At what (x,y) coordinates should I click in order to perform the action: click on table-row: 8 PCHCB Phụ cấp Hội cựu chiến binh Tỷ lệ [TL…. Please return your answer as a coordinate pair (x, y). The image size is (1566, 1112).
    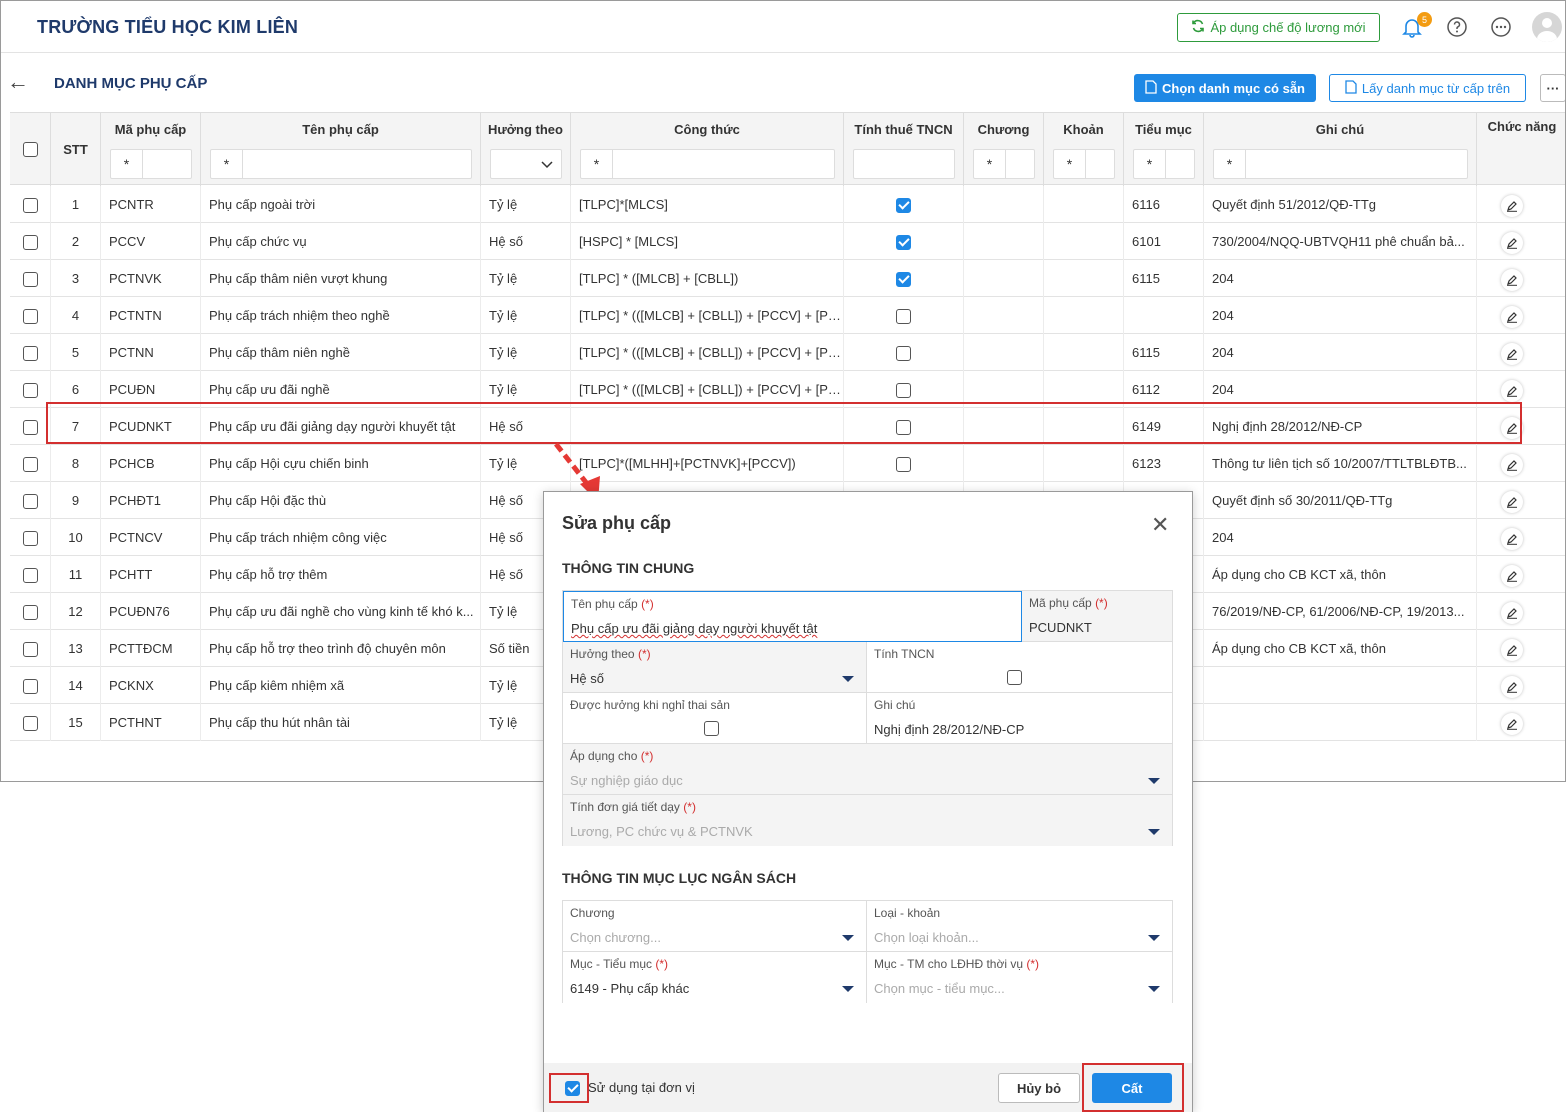
    Looking at the image, I should click on (787, 463).